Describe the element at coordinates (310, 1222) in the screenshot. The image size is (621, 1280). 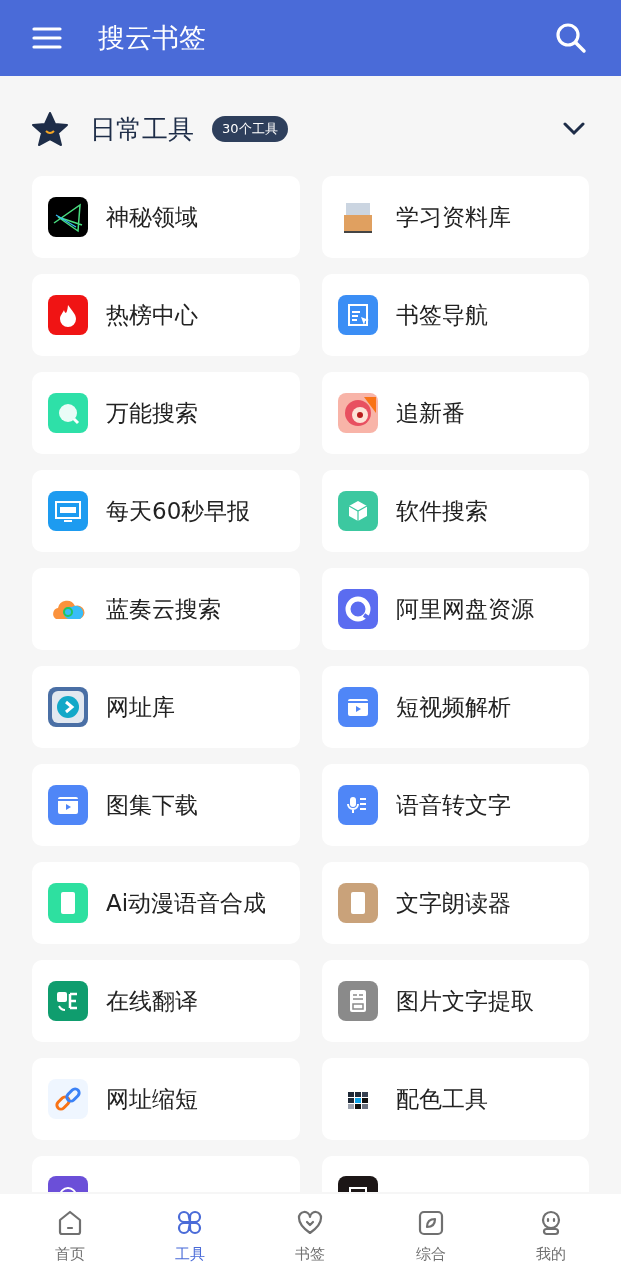
I see `heart-icon` at that location.